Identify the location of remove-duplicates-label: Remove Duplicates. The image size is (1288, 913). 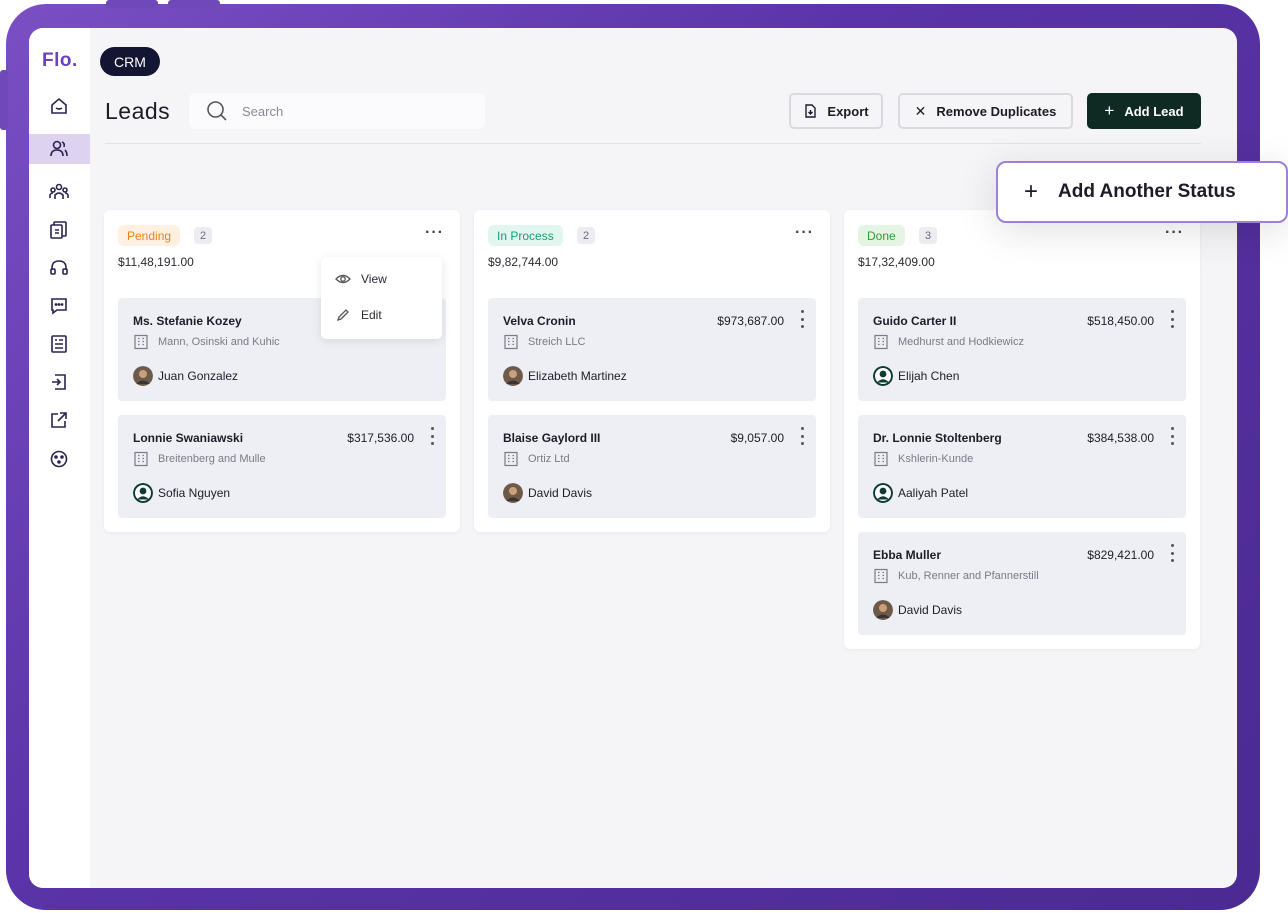
(996, 111).